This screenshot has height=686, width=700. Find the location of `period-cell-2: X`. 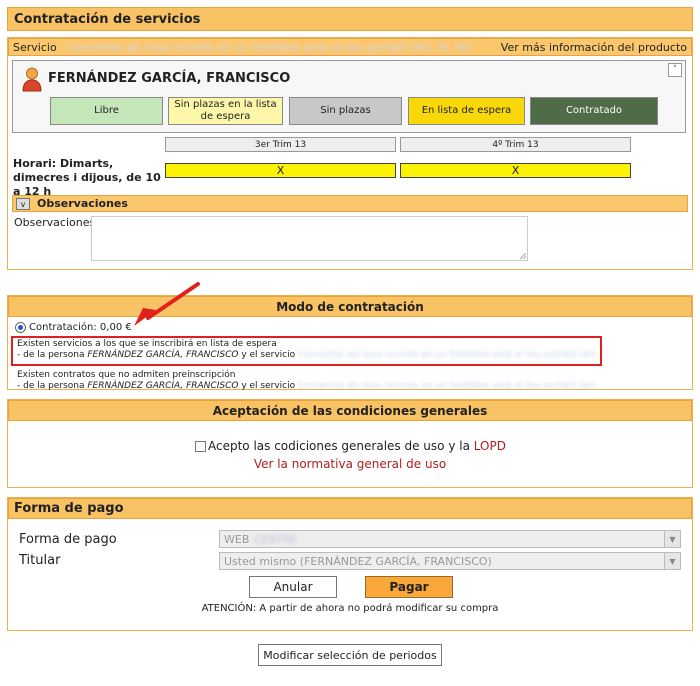

period-cell-2: X is located at coordinates (515, 170).